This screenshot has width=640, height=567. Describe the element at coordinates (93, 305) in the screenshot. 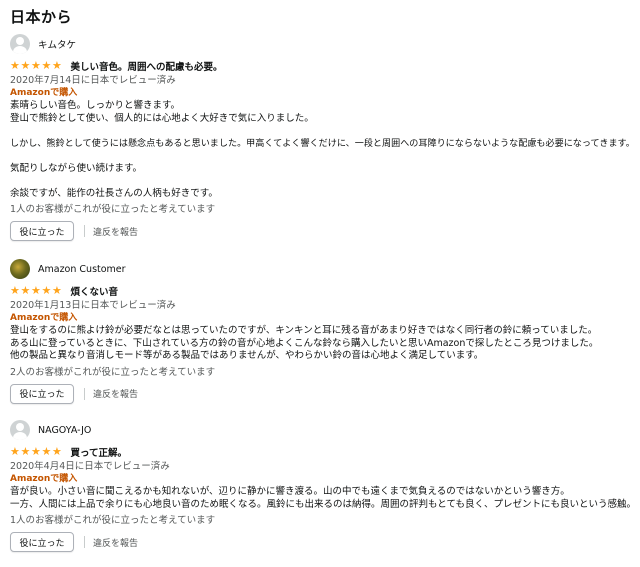

I see `review-date: 2020年1月13日に日本でレビュー済み` at that location.